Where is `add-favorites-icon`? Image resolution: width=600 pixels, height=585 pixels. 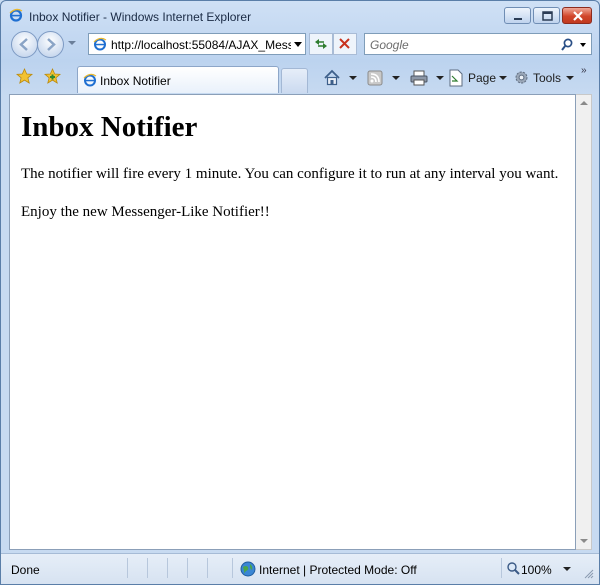 add-favorites-icon is located at coordinates (52, 78).